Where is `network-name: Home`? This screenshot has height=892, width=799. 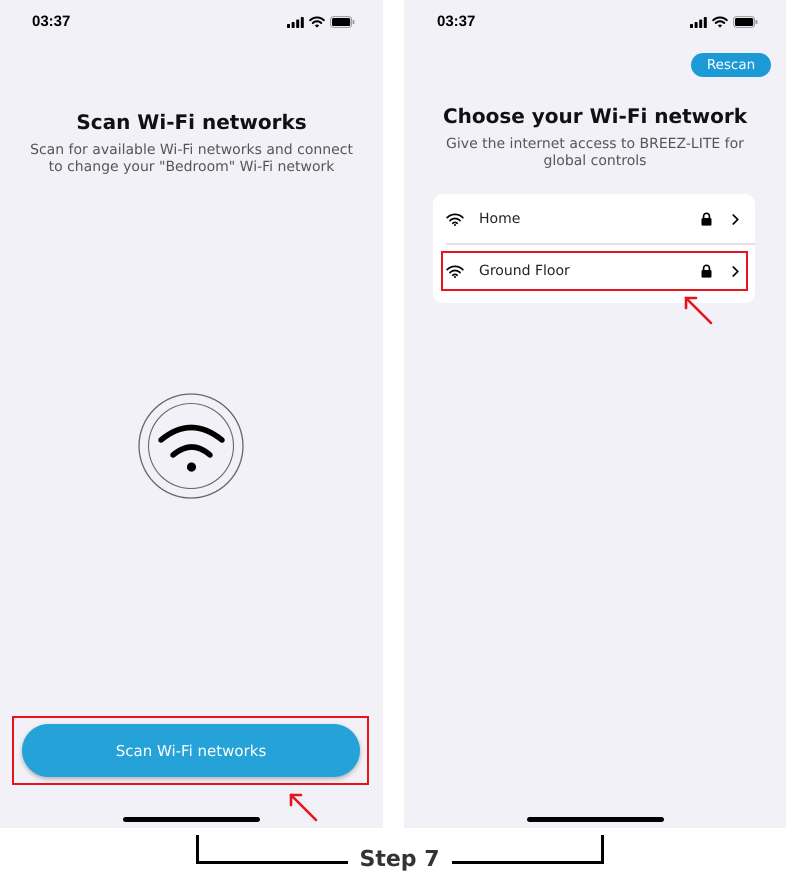 network-name: Home is located at coordinates (500, 219).